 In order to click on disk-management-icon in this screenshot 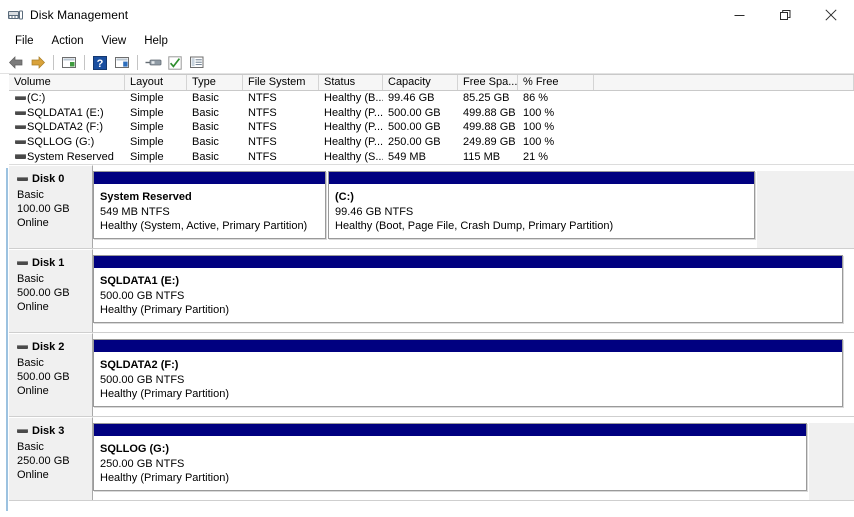, I will do `click(15, 15)`.